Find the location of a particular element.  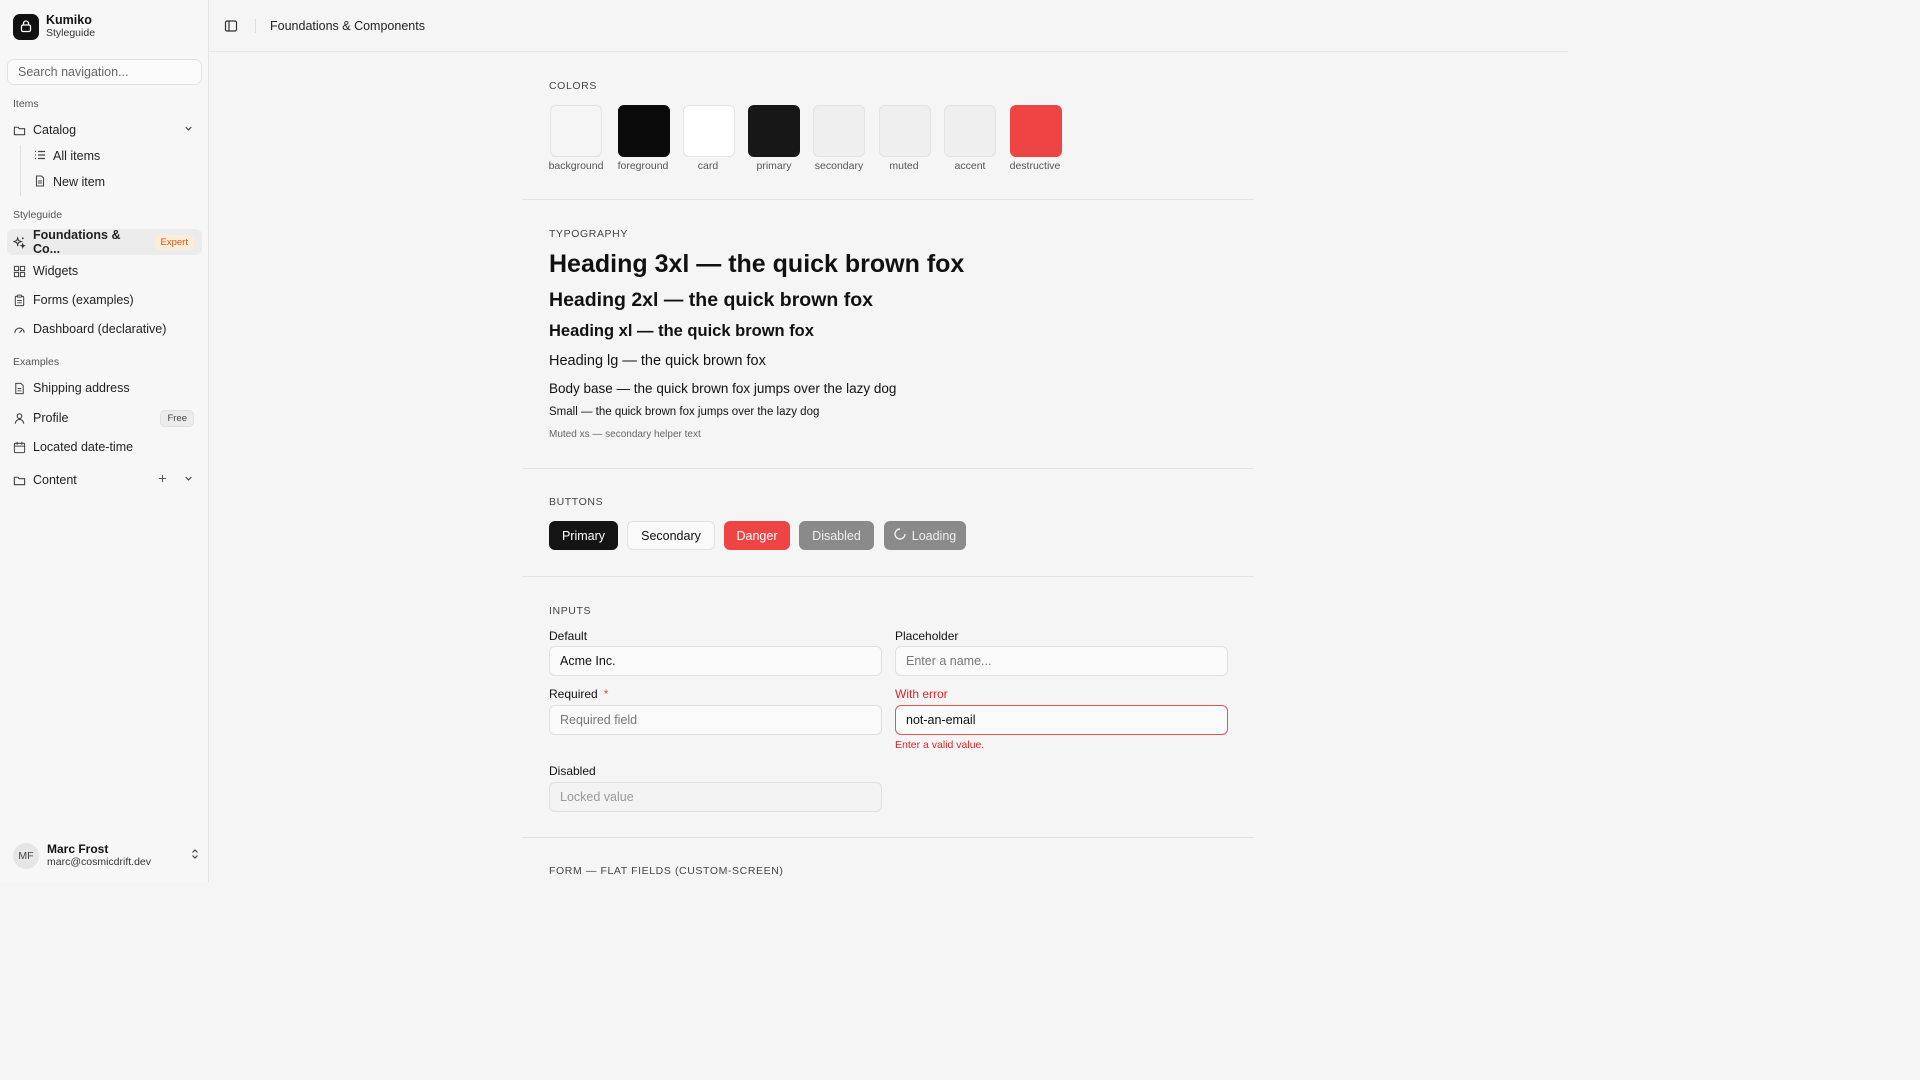

sidebar-item-label: New item is located at coordinates (79, 182).